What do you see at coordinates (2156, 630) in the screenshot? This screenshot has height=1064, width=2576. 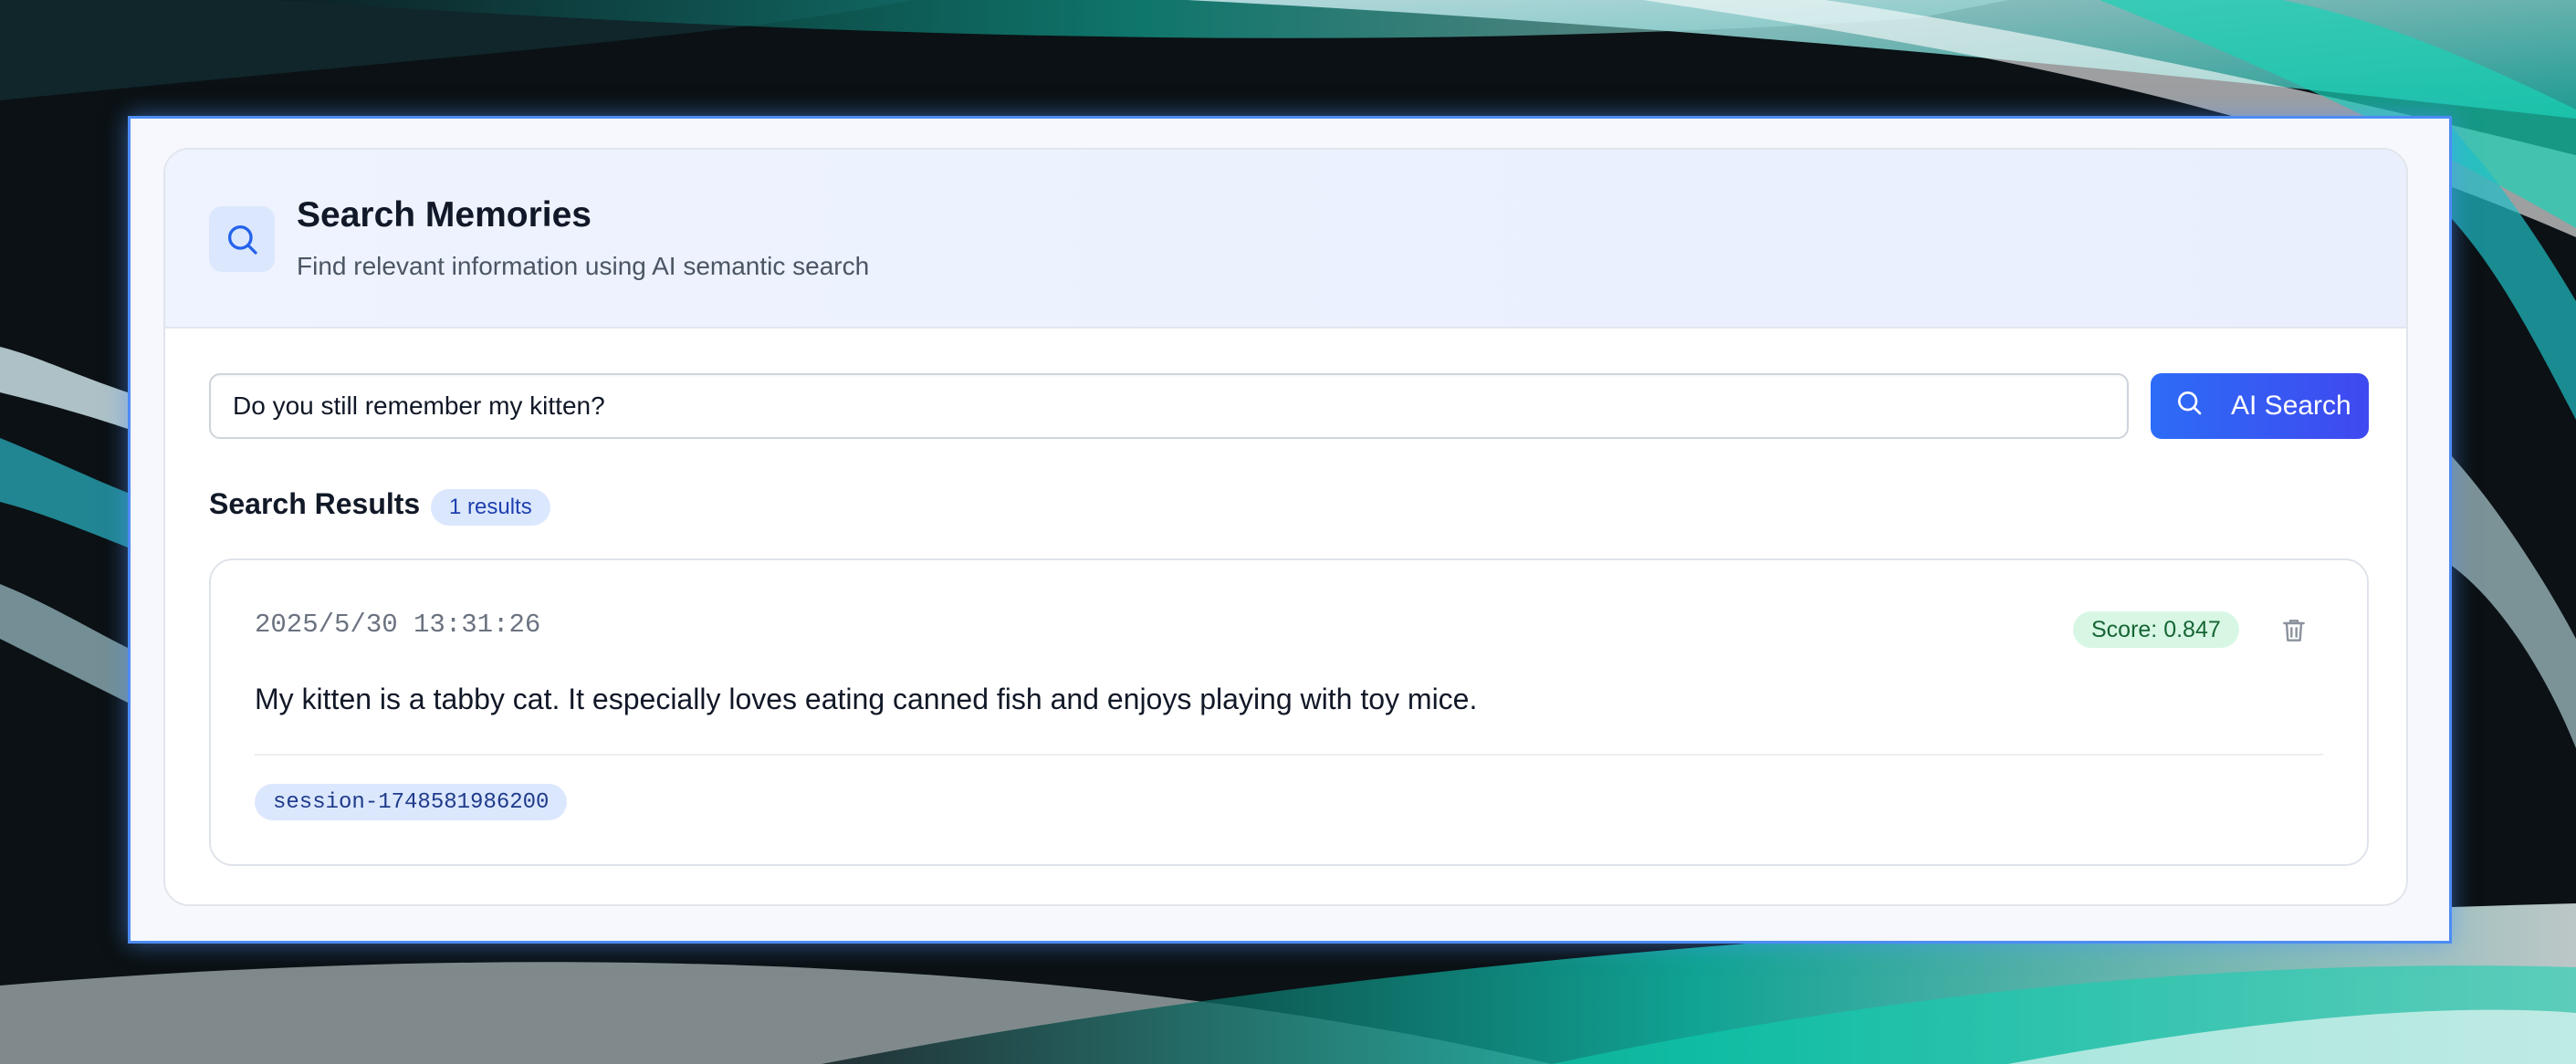 I see `score-badge: Score: 0.847` at bounding box center [2156, 630].